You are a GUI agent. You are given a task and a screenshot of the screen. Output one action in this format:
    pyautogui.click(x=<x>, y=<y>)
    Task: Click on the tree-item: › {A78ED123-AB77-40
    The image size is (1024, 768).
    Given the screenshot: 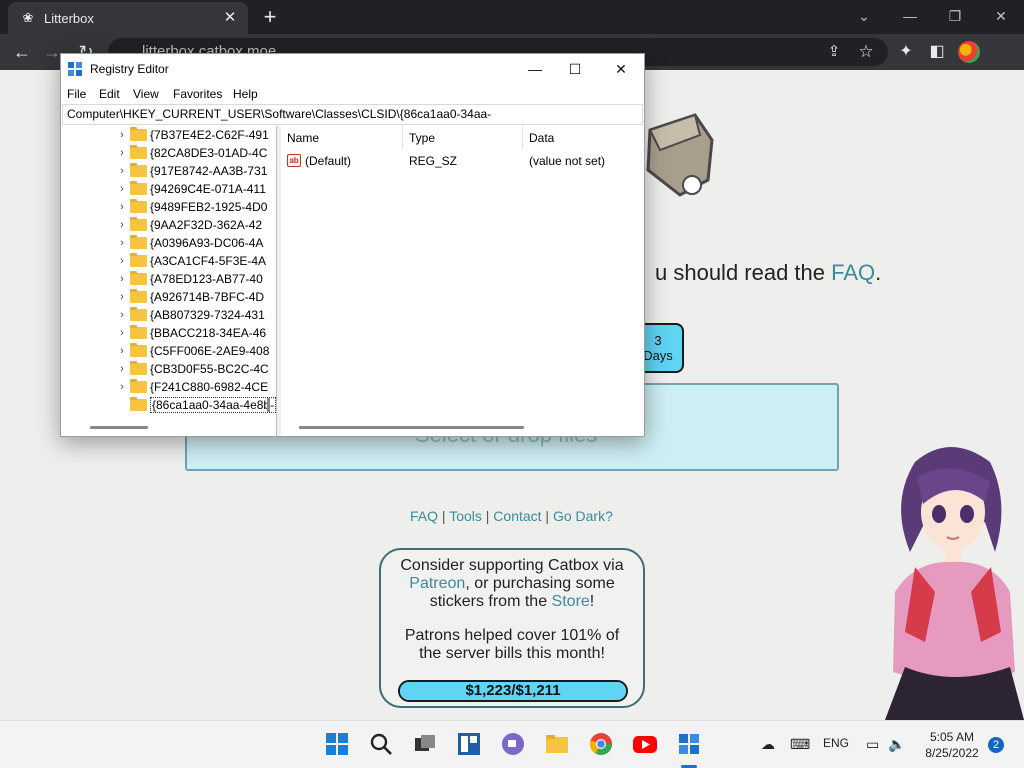 What is the action you would take?
    pyautogui.click(x=196, y=279)
    